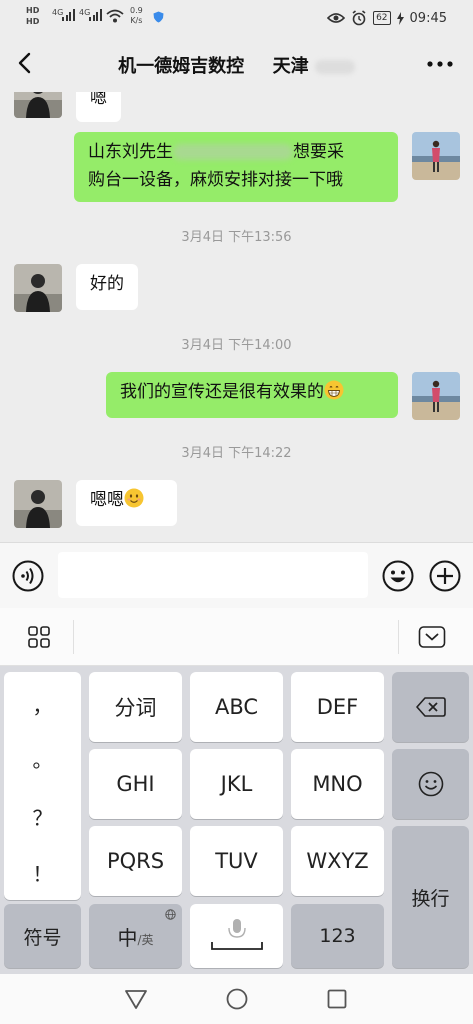  I want to click on message-text: 嗯, so click(98, 100).